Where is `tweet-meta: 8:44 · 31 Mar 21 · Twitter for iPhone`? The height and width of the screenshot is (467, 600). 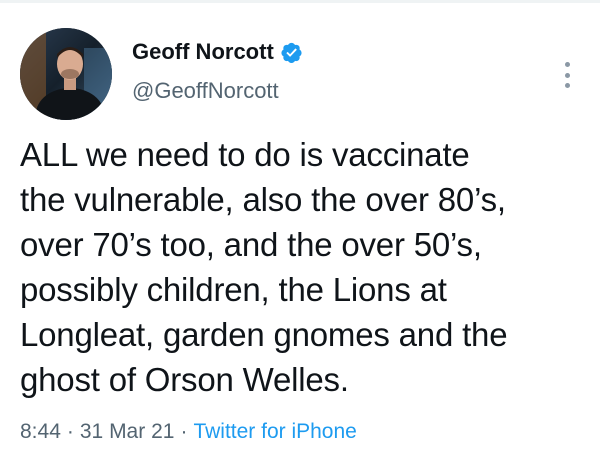
tweet-meta: 8:44 · 31 Mar 21 · Twitter for iPhone is located at coordinates (188, 432).